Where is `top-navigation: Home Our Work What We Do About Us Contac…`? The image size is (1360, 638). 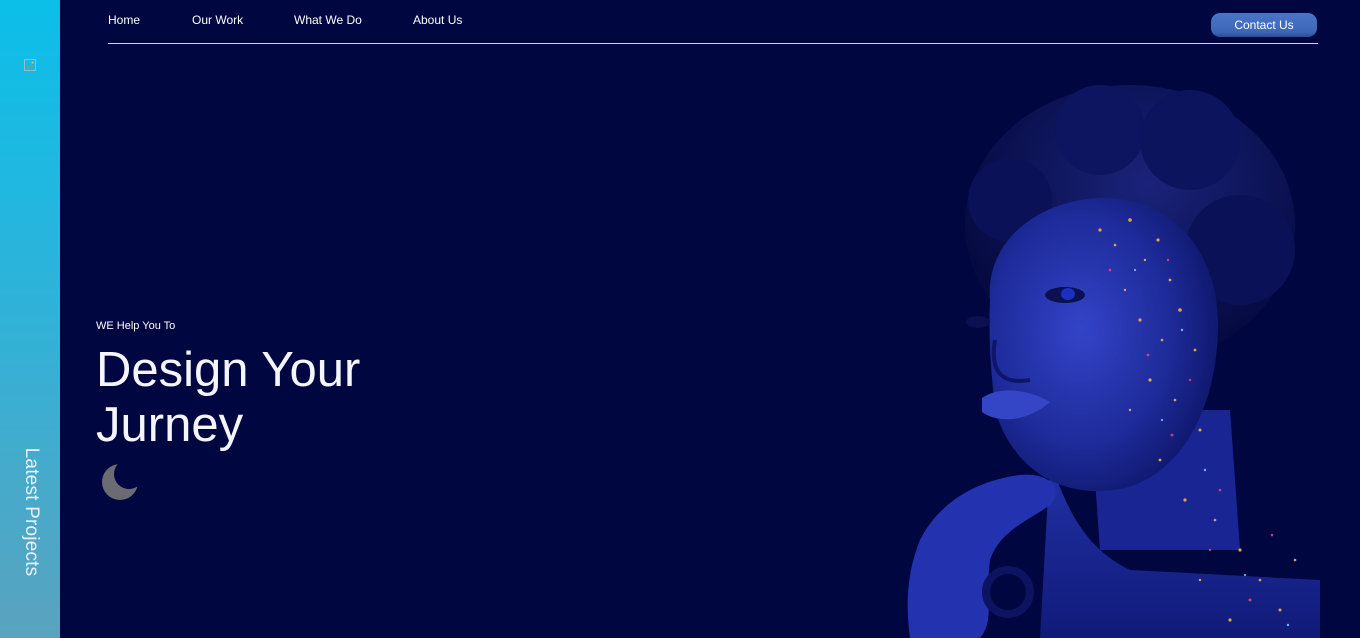 top-navigation: Home Our Work What We Do About Us Contac… is located at coordinates (713, 22).